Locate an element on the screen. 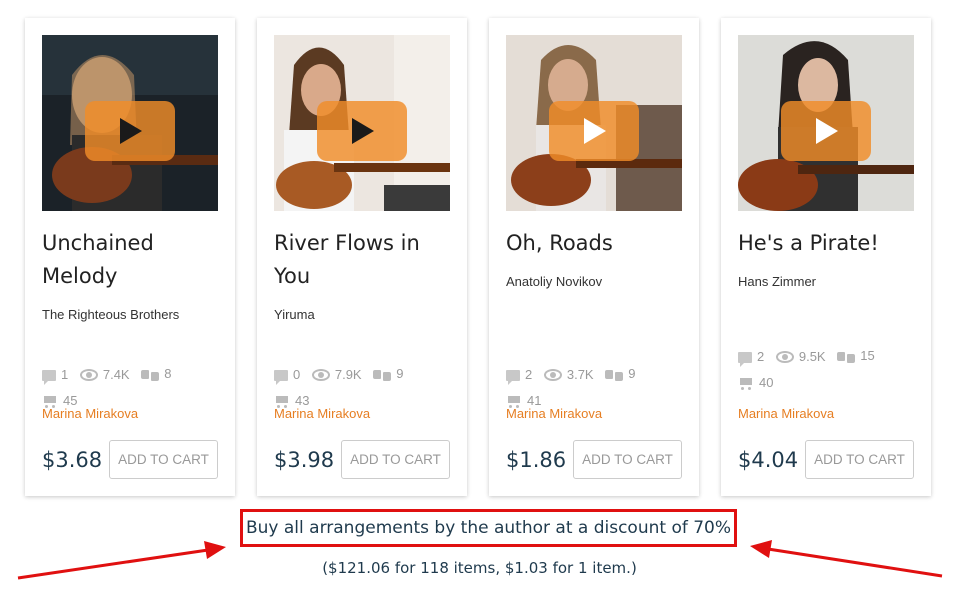  product-price: $4.04 is located at coordinates (768, 460).